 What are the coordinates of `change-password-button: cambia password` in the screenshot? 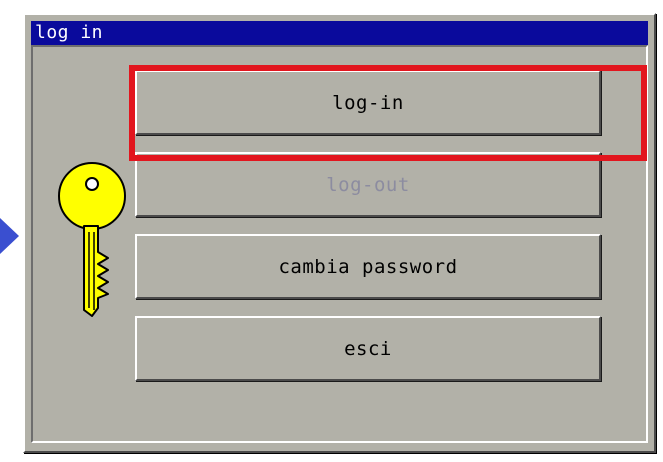 It's located at (368, 266).